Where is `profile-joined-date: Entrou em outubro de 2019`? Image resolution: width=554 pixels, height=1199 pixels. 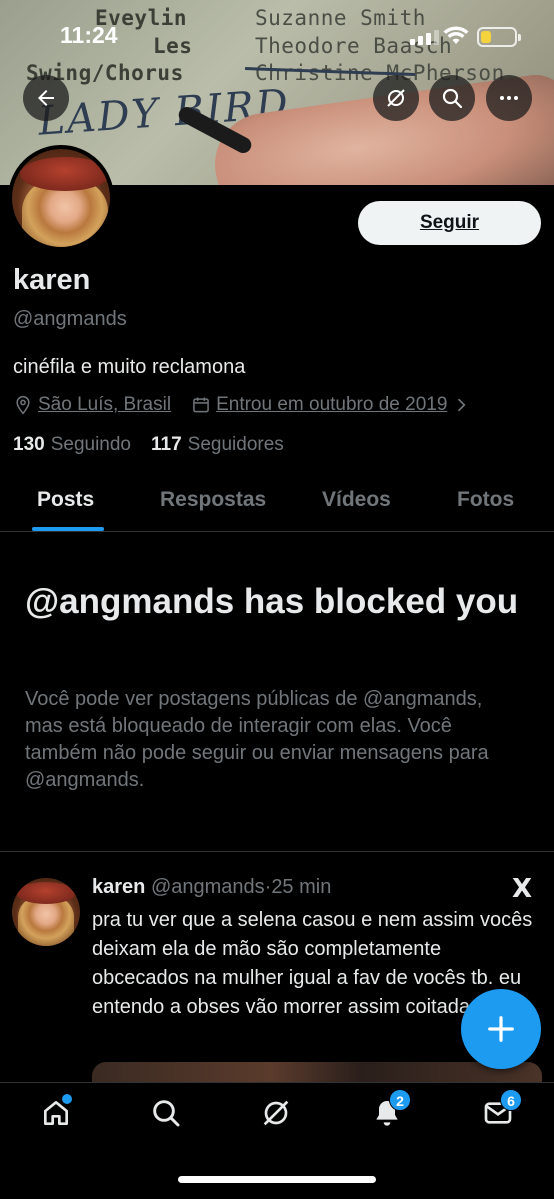 profile-joined-date: Entrou em outubro de 2019 is located at coordinates (331, 405).